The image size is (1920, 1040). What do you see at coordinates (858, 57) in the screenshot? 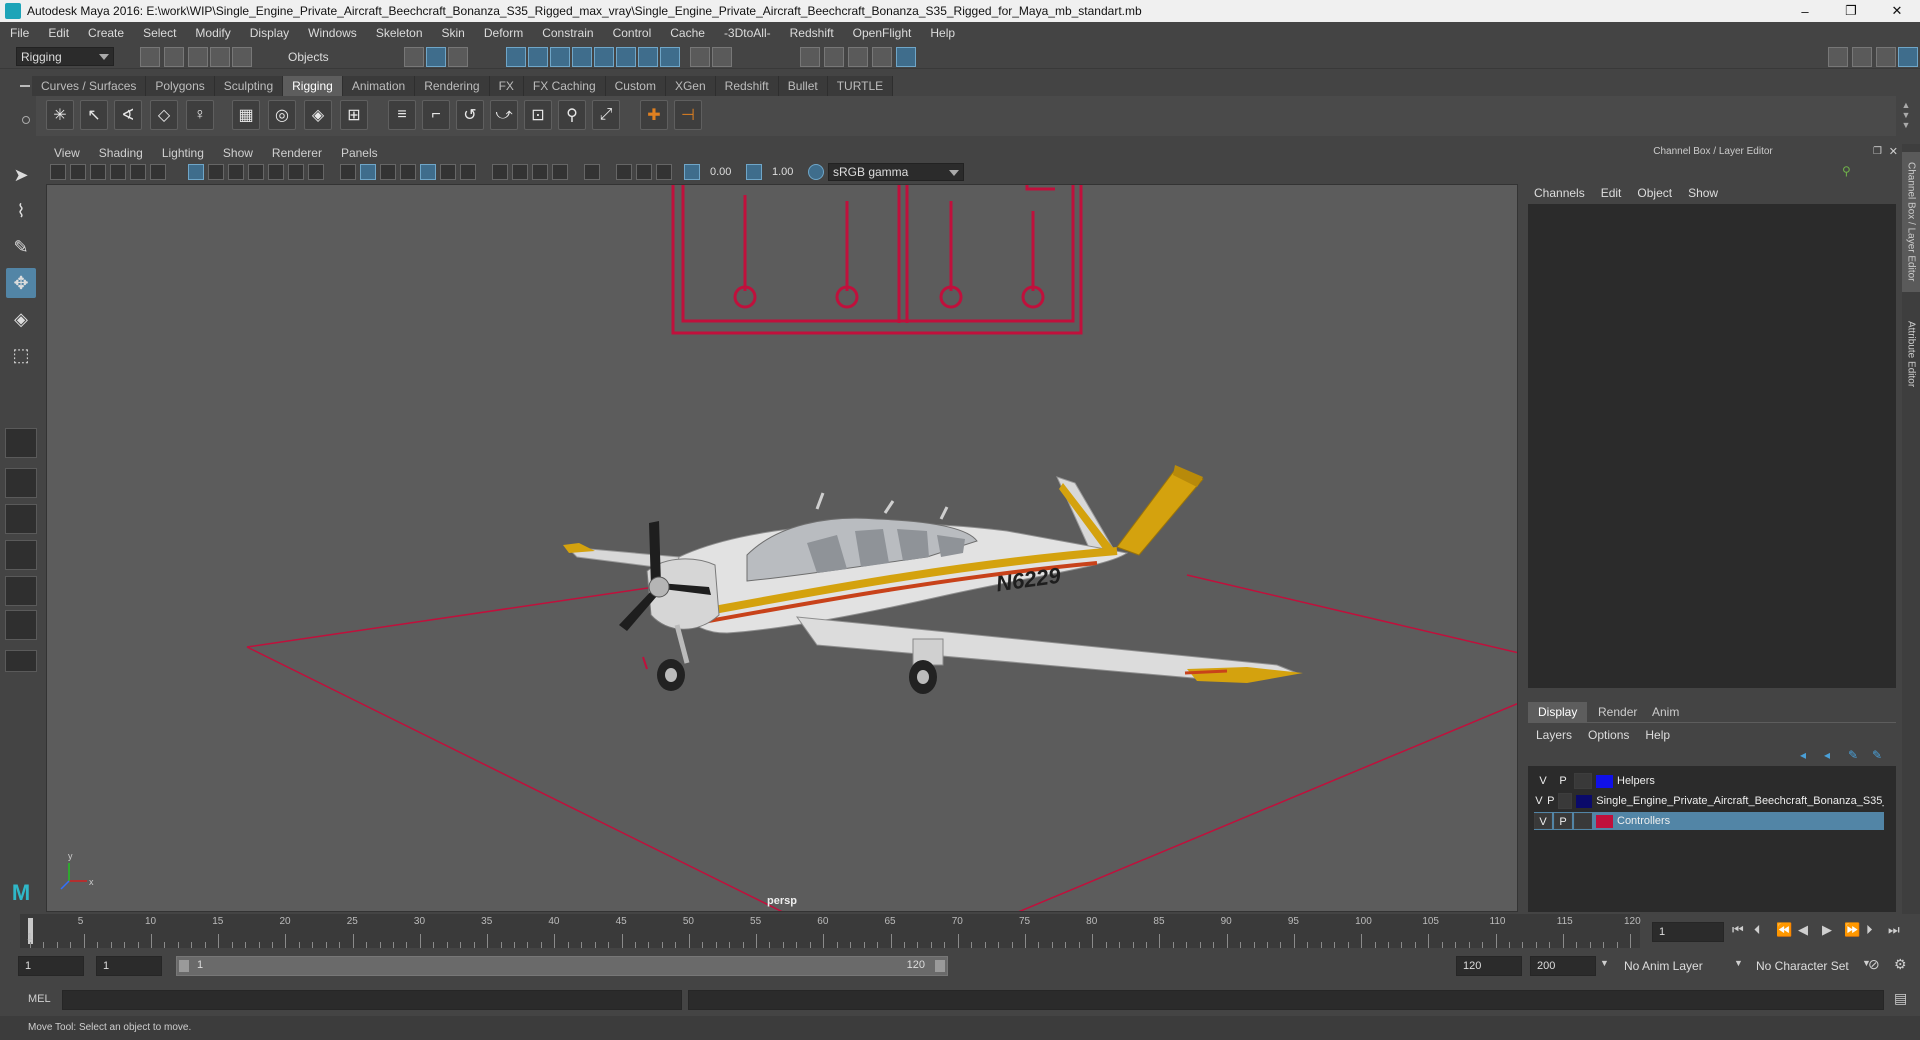
I see `ipr-render-icon` at bounding box center [858, 57].